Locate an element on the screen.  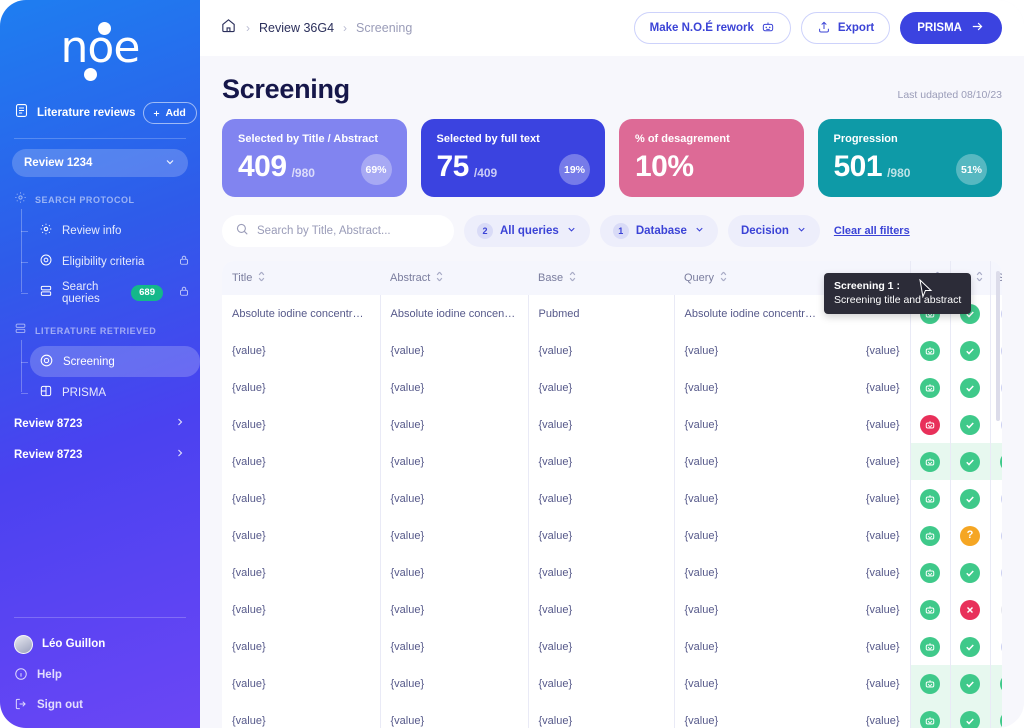
question-orange-icon: ? is located at coordinates (970, 535).